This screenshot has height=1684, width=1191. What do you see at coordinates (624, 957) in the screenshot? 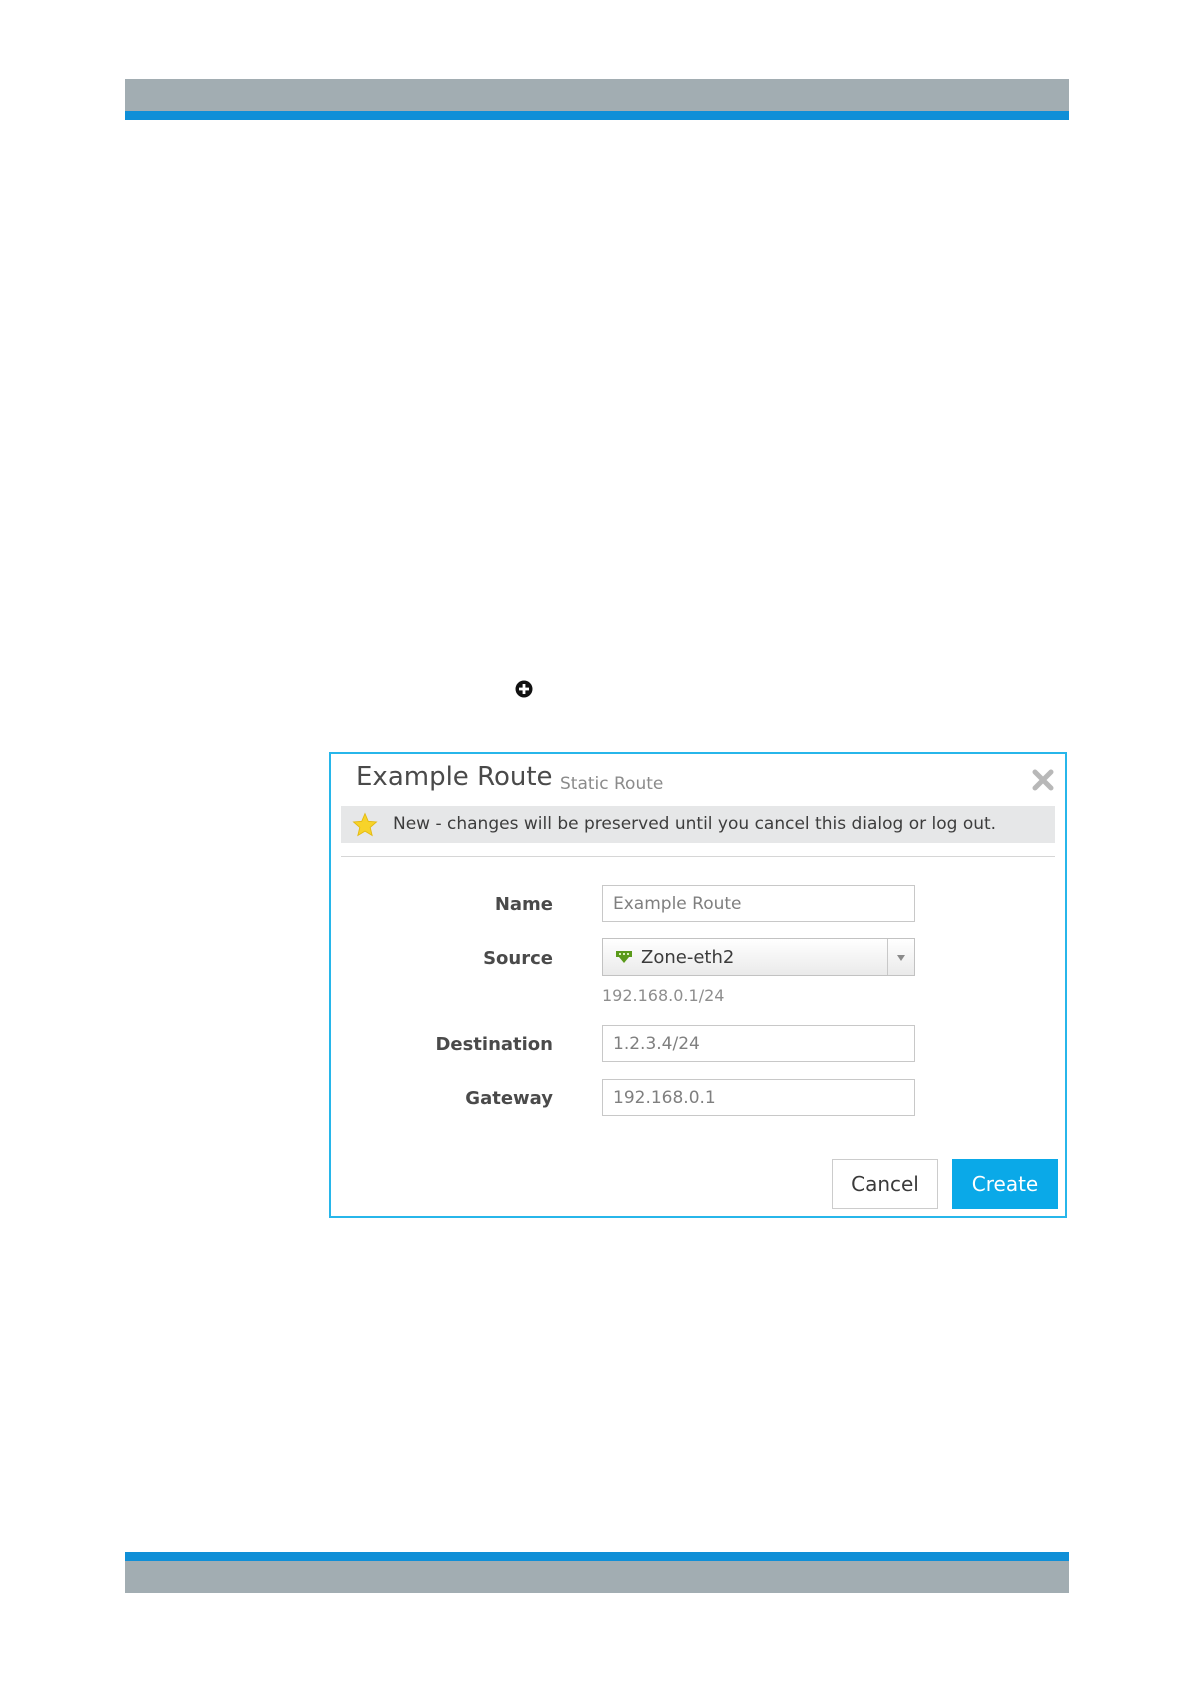
I see `network-zone-icon` at bounding box center [624, 957].